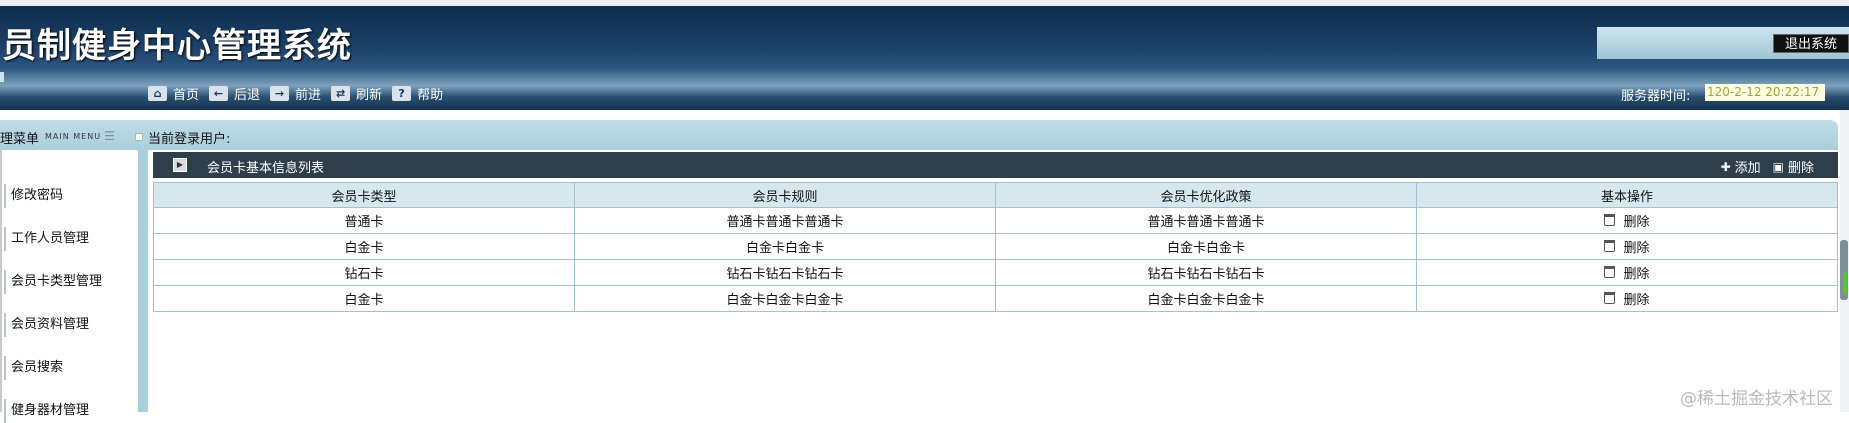 Image resolution: width=1849 pixels, height=423 pixels. What do you see at coordinates (785, 220) in the screenshot?
I see `card-rule-cell: 普通卡普通卡普通卡` at bounding box center [785, 220].